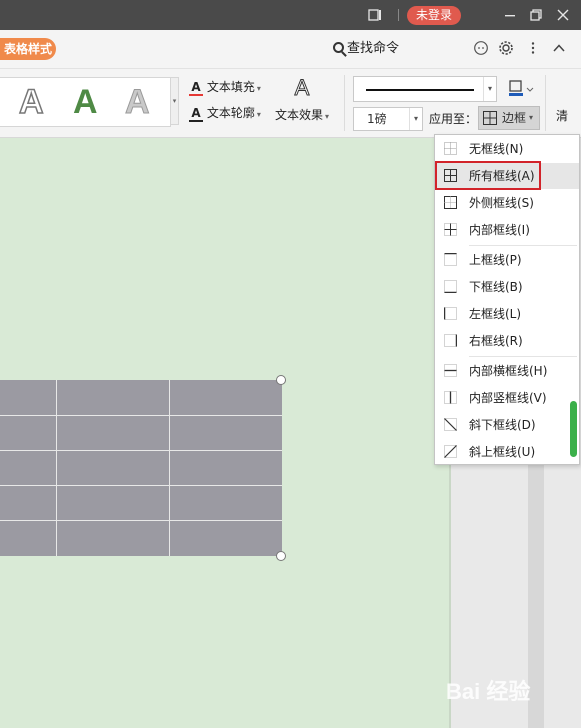 The image size is (581, 728). I want to click on menu-item-inside-vertical: 内部竖框线(V), so click(507, 398).